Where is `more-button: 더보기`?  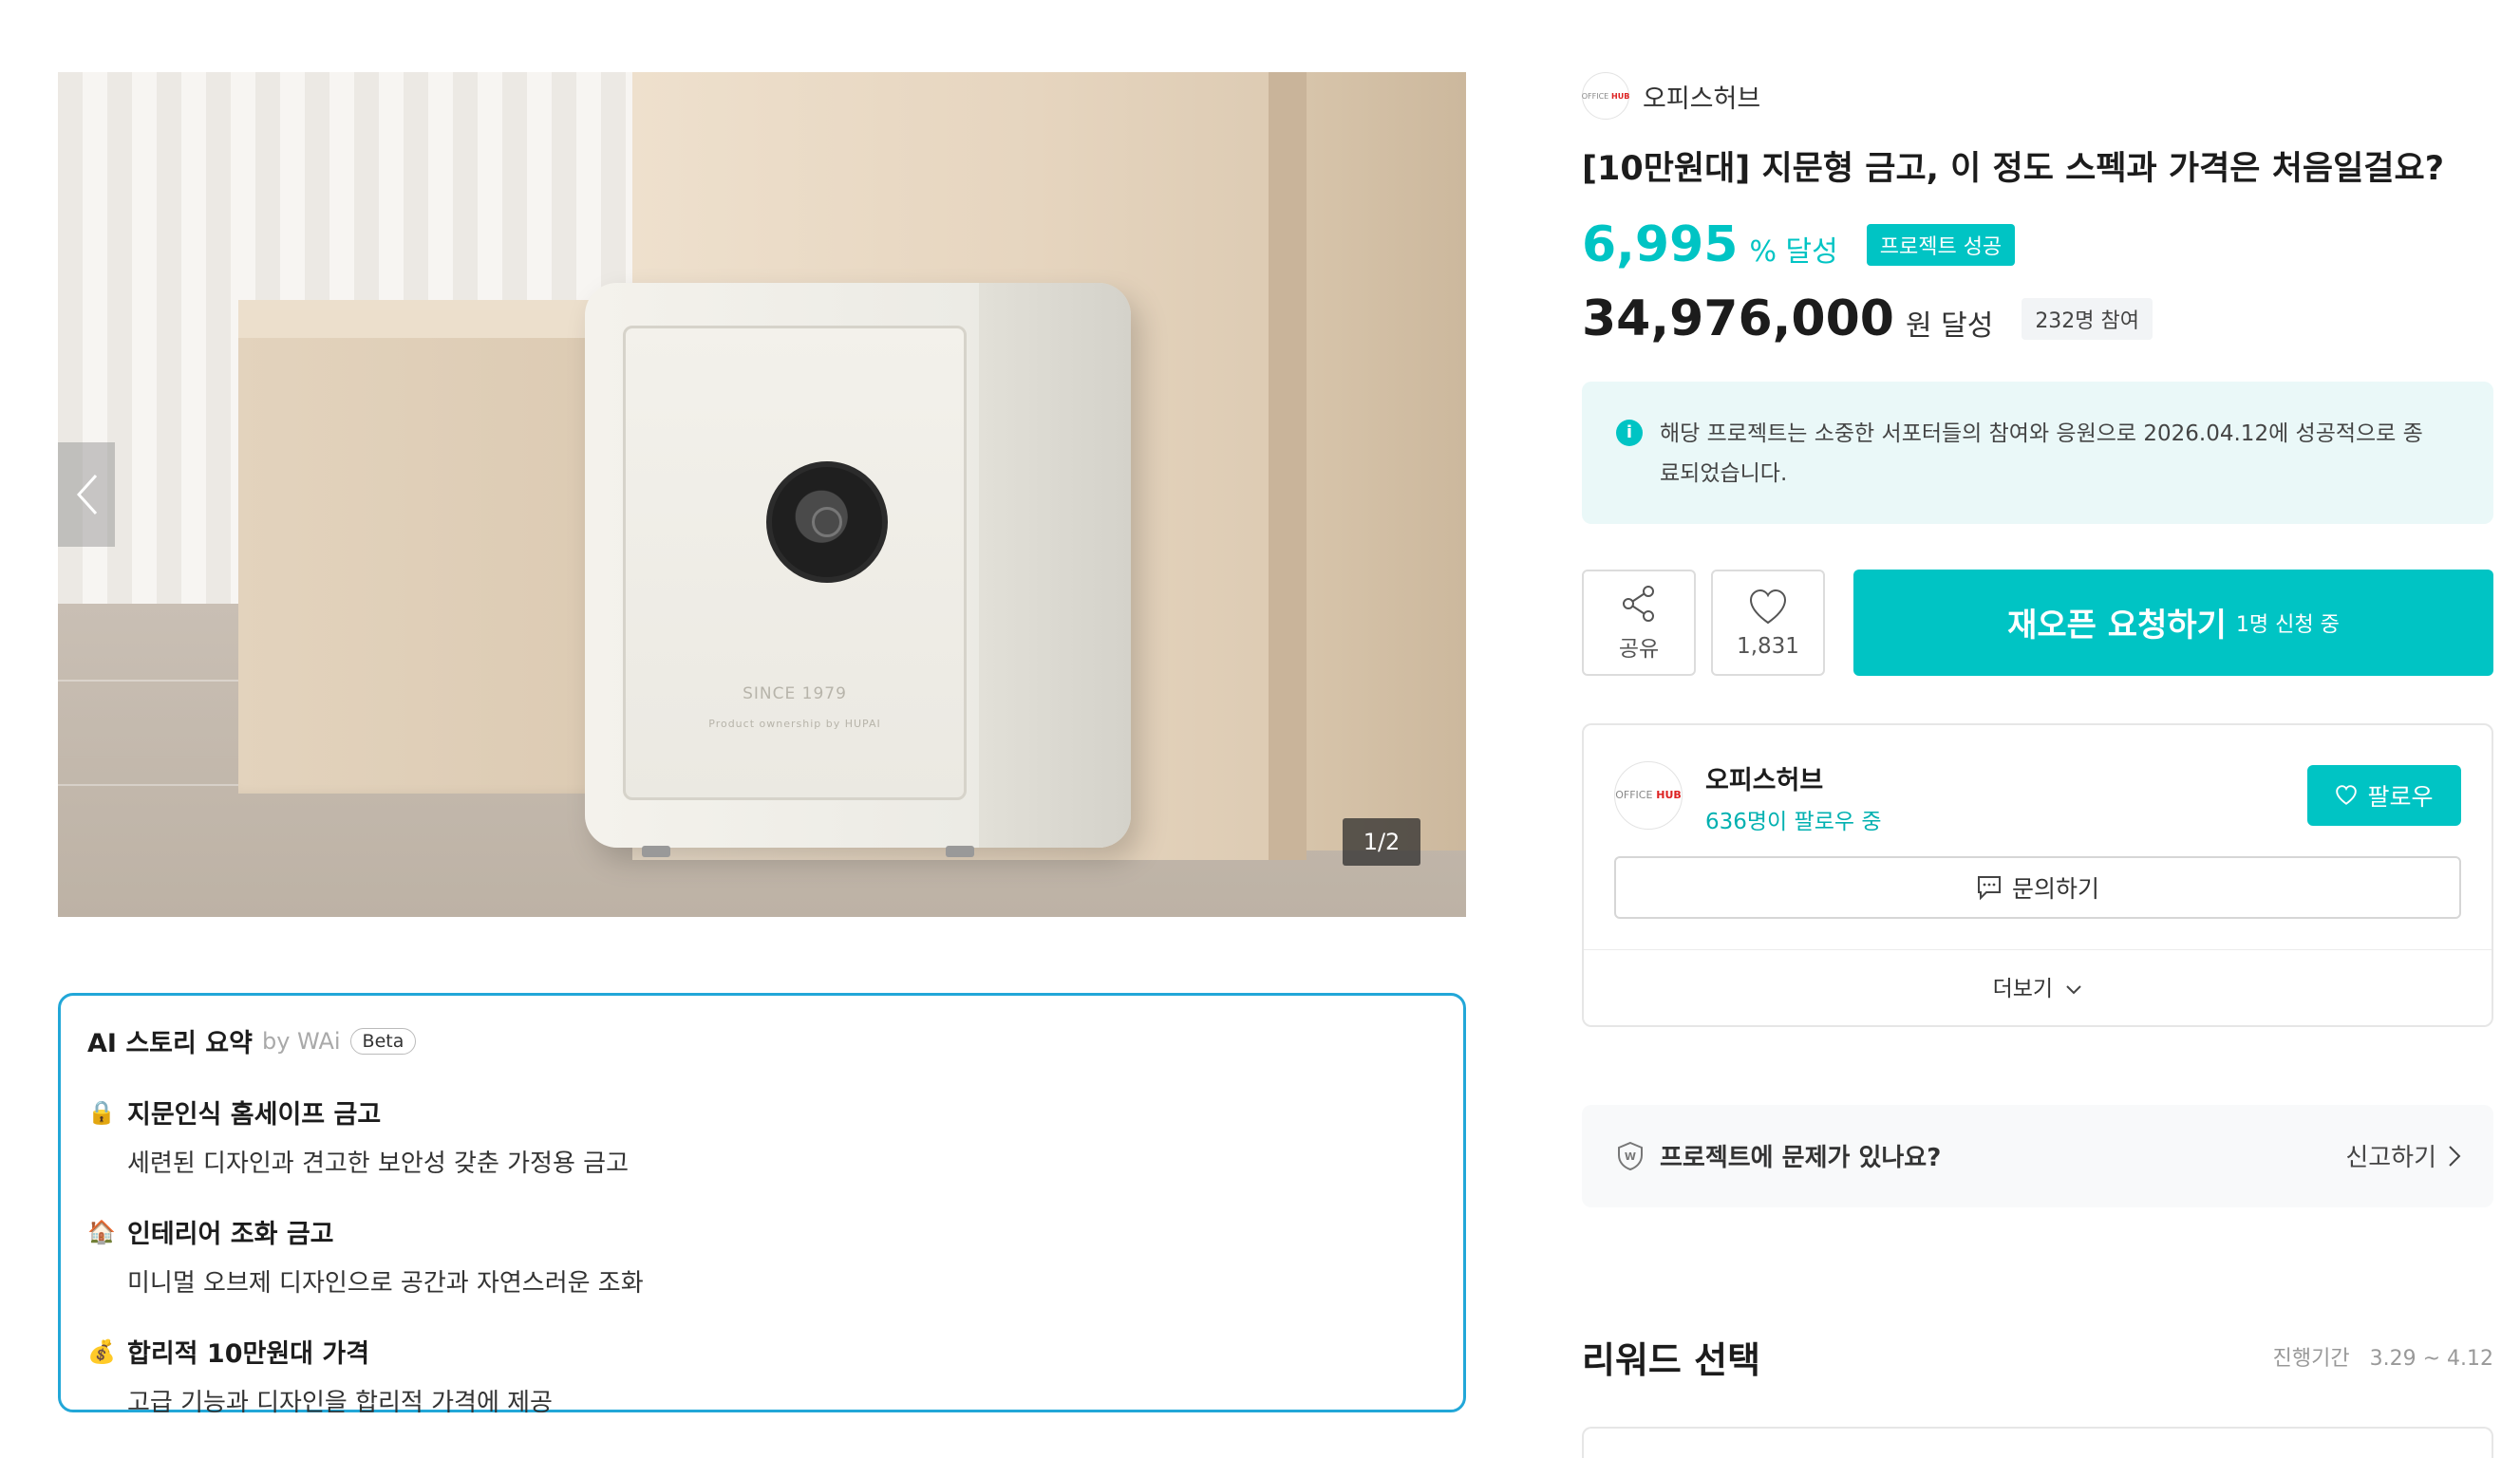 more-button: 더보기 is located at coordinates (2038, 986).